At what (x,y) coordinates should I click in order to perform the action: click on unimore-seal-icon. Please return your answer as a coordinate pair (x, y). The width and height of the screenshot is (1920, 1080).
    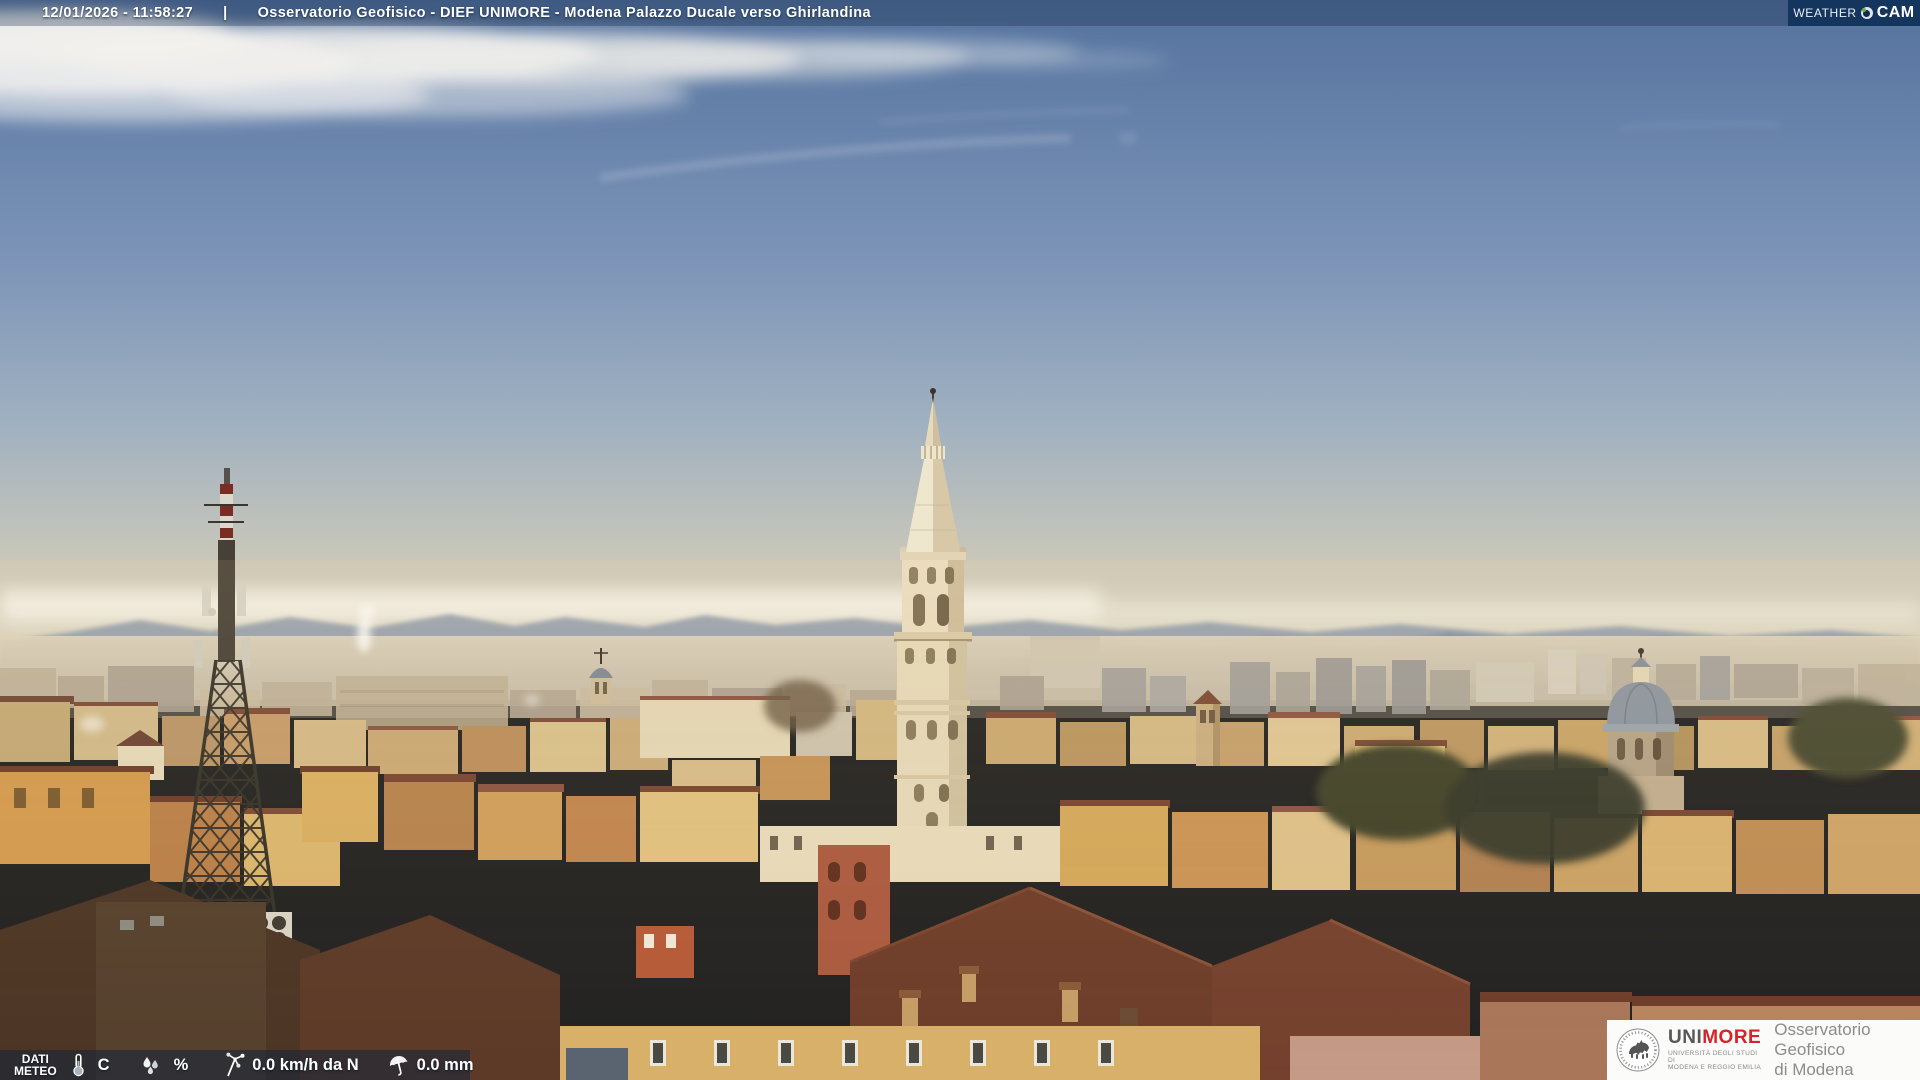
    Looking at the image, I should click on (1638, 1050).